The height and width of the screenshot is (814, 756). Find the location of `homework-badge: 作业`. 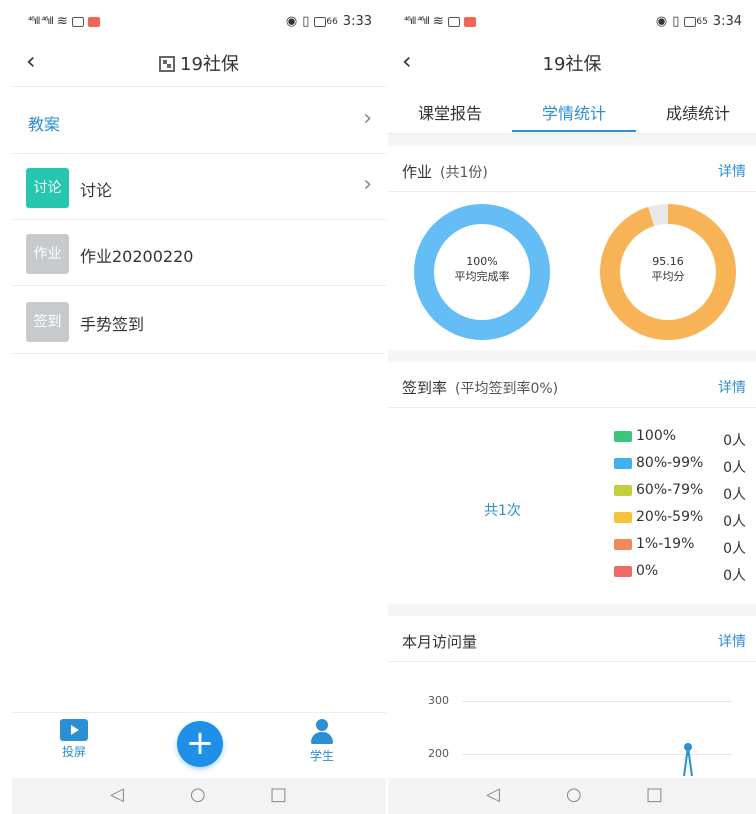

homework-badge: 作业 is located at coordinates (47, 254).